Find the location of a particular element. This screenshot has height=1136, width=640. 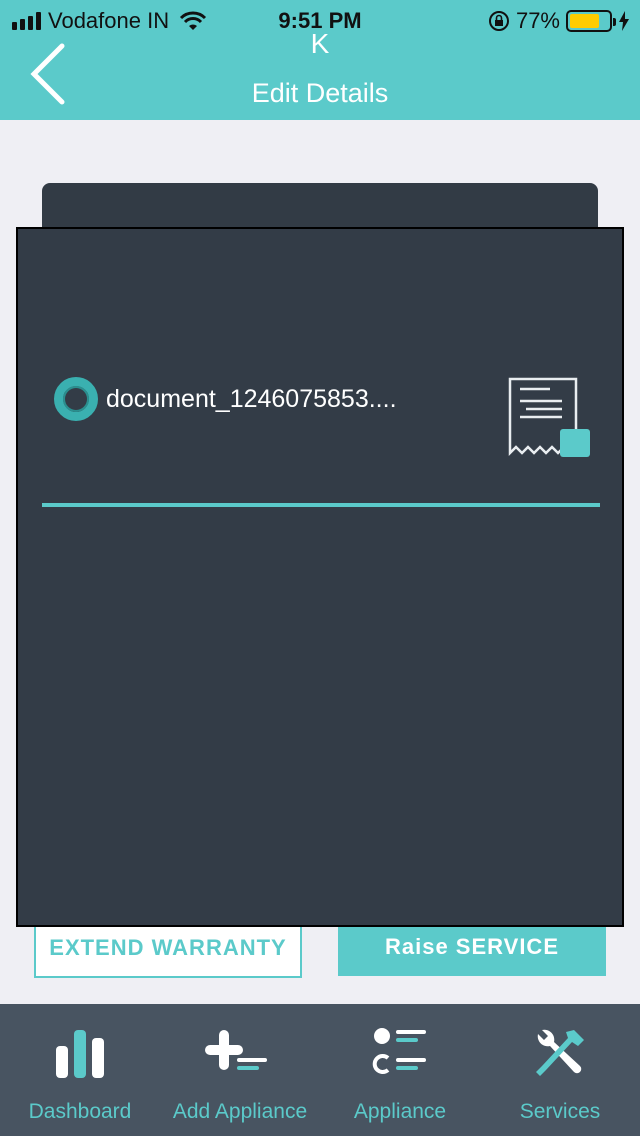

tab-services: Services is located at coordinates (560, 1070).